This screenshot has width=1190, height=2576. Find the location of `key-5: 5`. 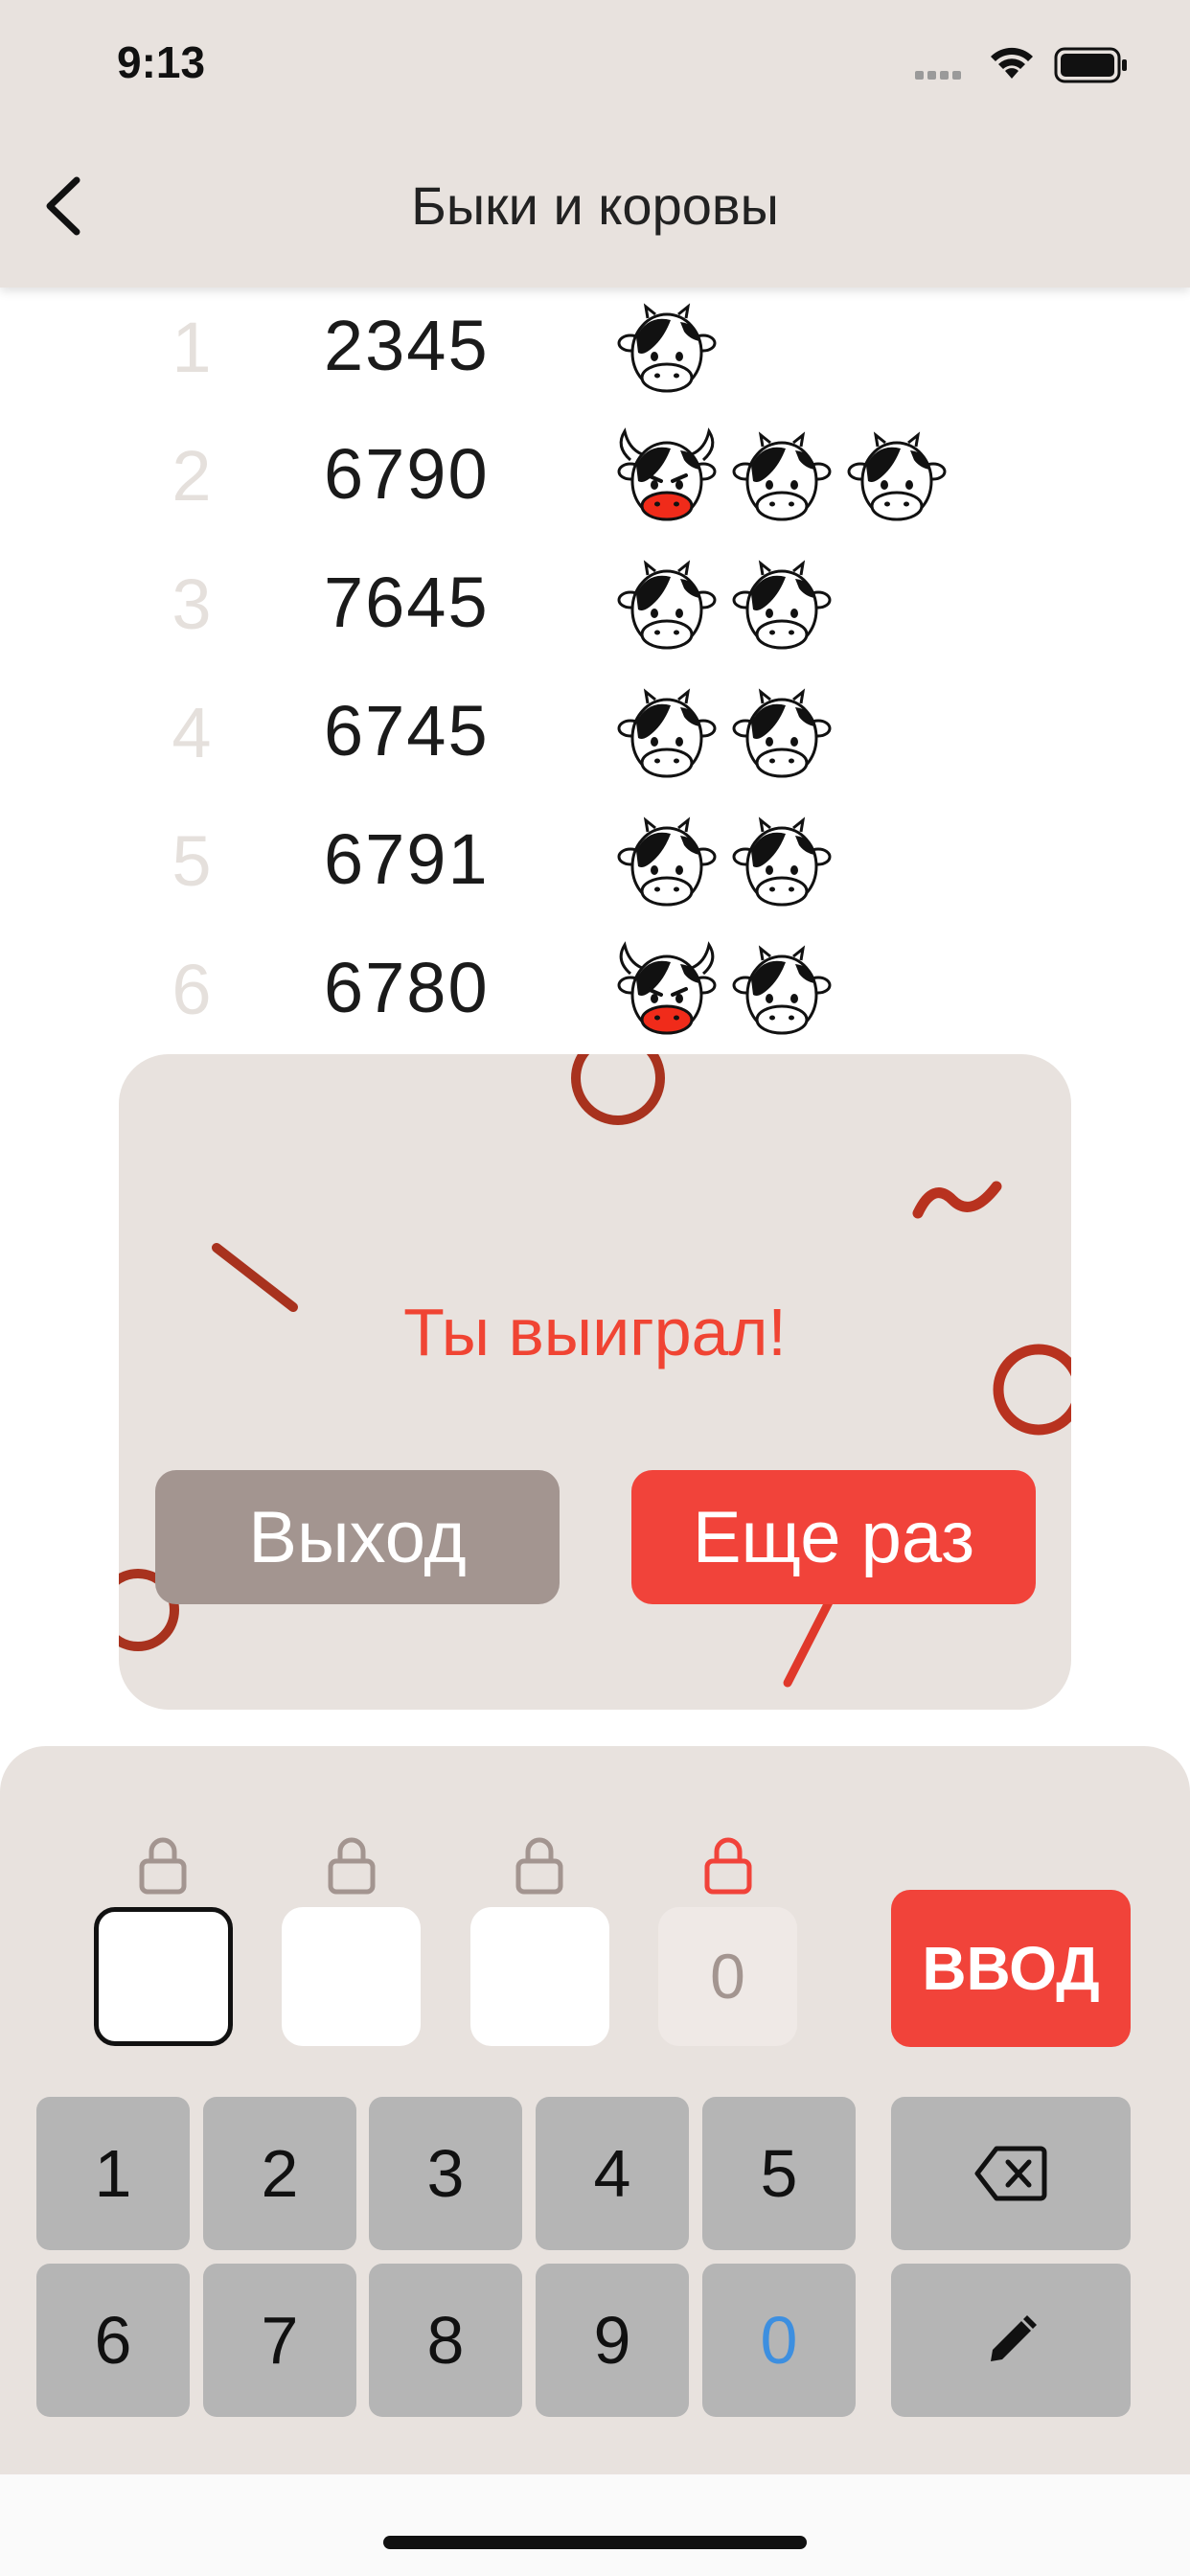

key-5: 5 is located at coordinates (779, 2173).